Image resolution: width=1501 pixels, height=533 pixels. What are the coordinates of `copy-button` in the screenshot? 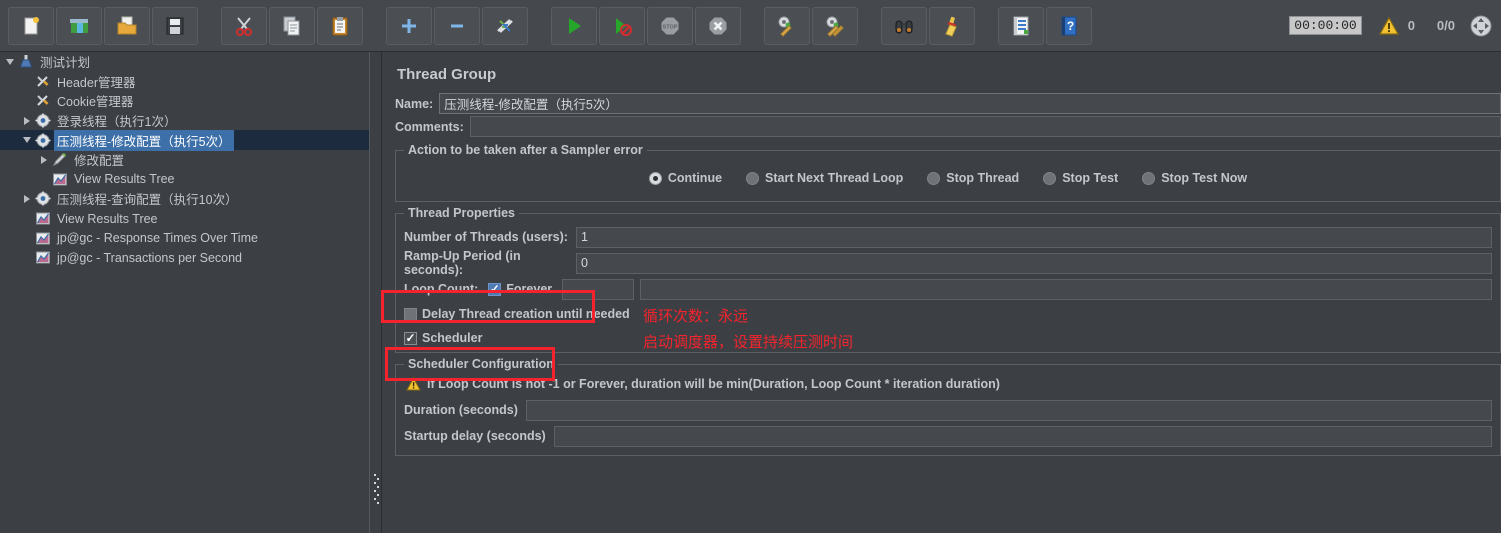 It's located at (292, 25).